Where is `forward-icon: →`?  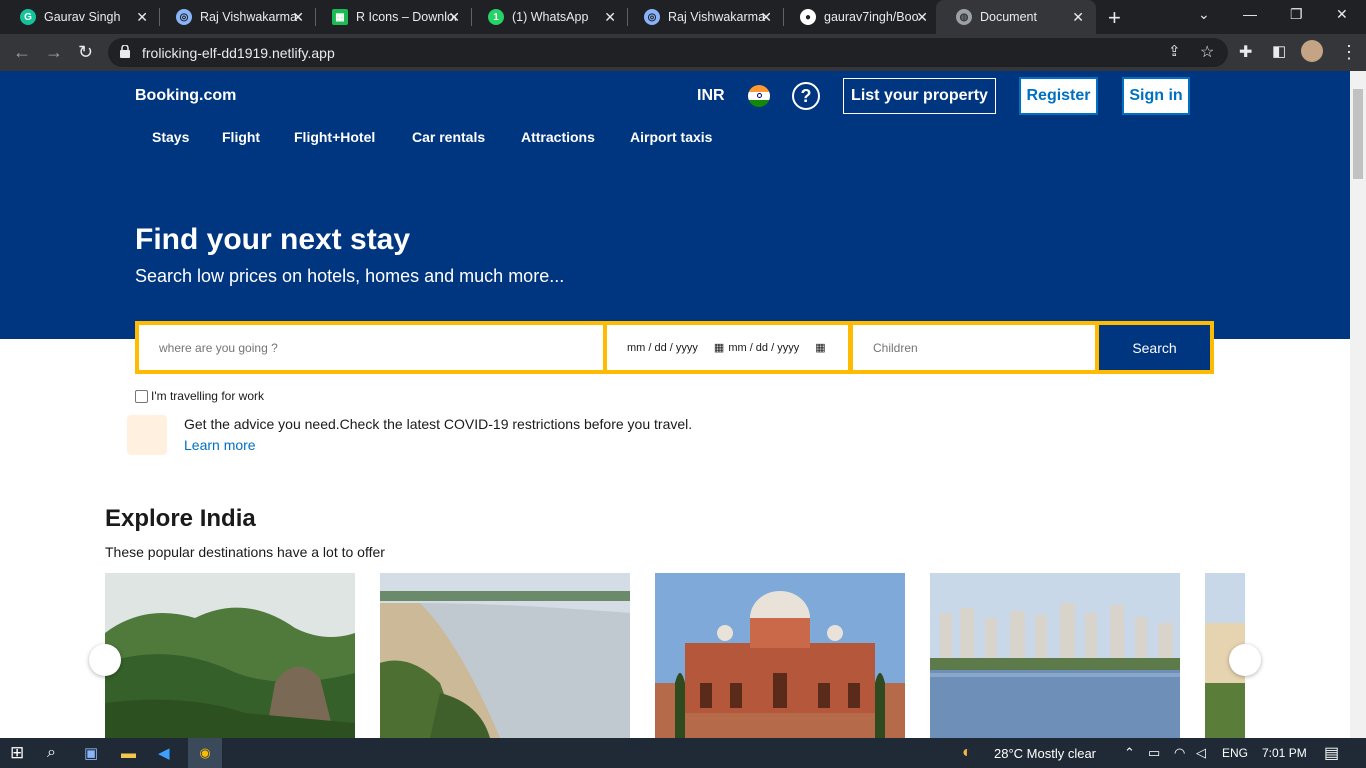 forward-icon: → is located at coordinates (54, 52).